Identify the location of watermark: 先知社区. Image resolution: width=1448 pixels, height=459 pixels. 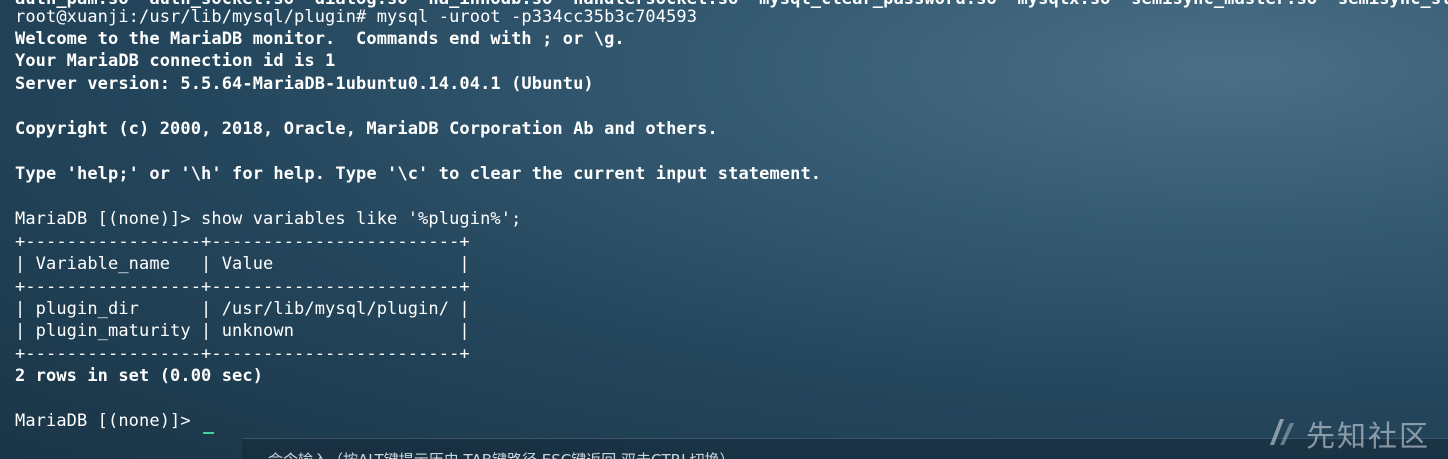
(1348, 434).